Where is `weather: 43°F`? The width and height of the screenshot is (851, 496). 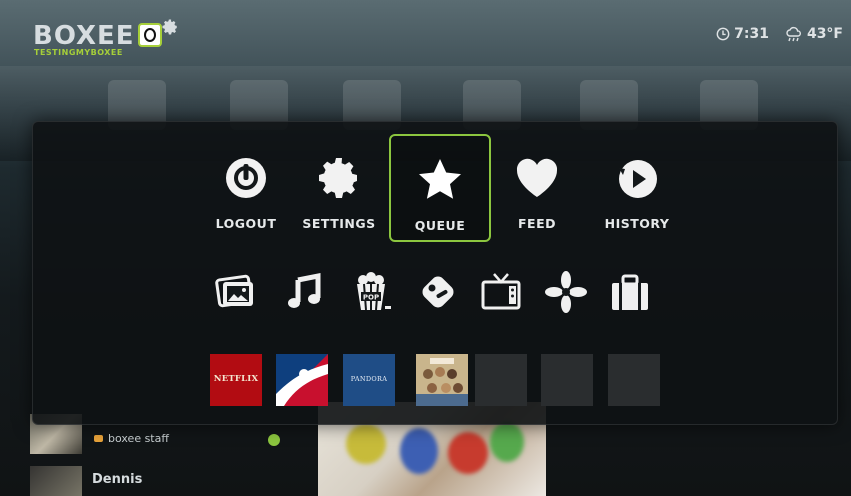 weather: 43°F is located at coordinates (814, 34).